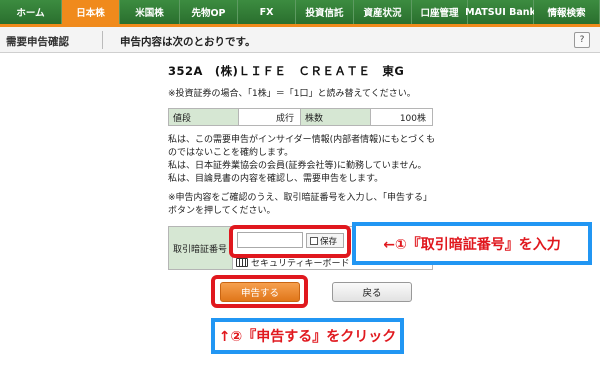 The width and height of the screenshot is (600, 367). What do you see at coordinates (259, 291) in the screenshot?
I see `submit-highlight` at bounding box center [259, 291].